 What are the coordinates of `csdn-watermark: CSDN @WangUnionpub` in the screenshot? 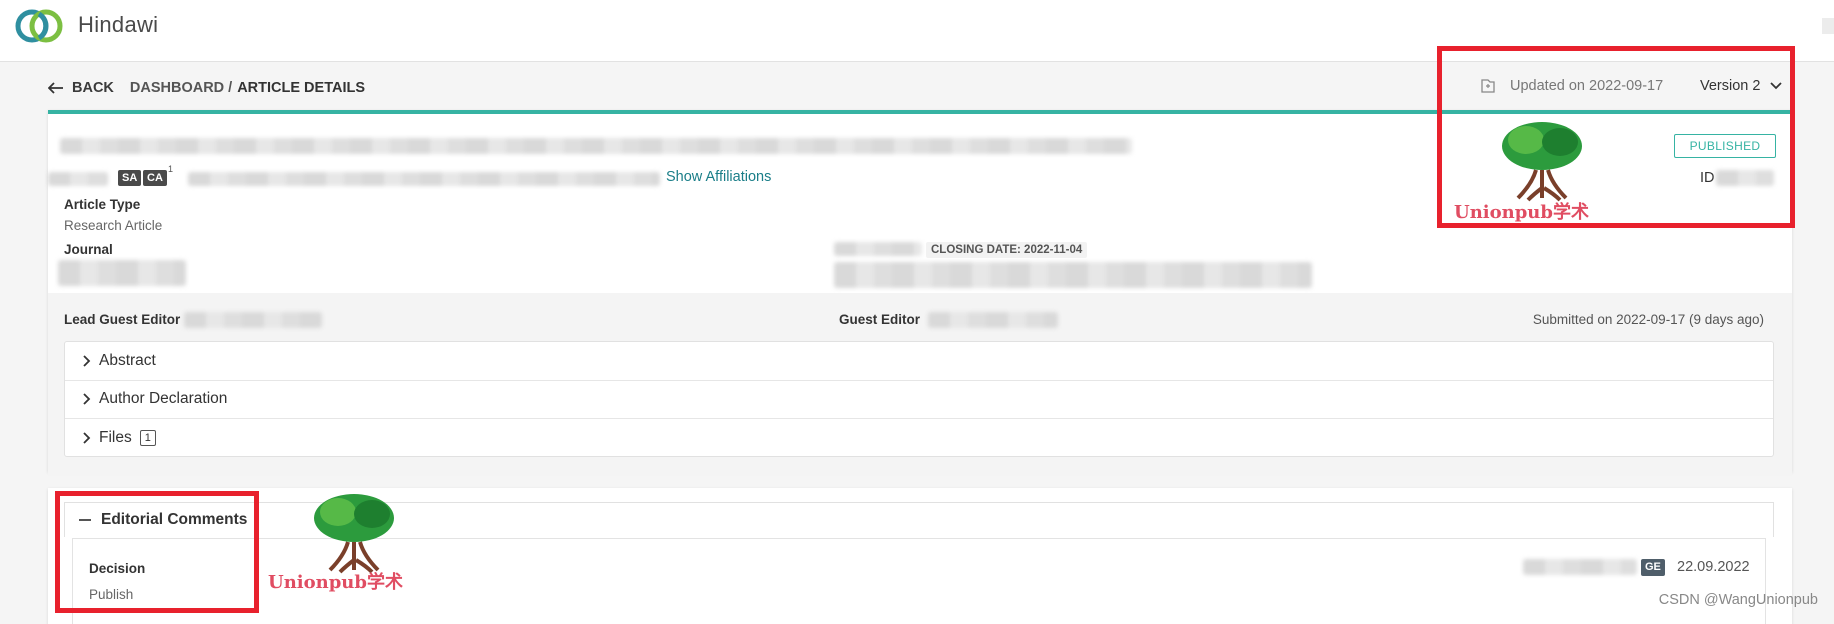 It's located at (1738, 600).